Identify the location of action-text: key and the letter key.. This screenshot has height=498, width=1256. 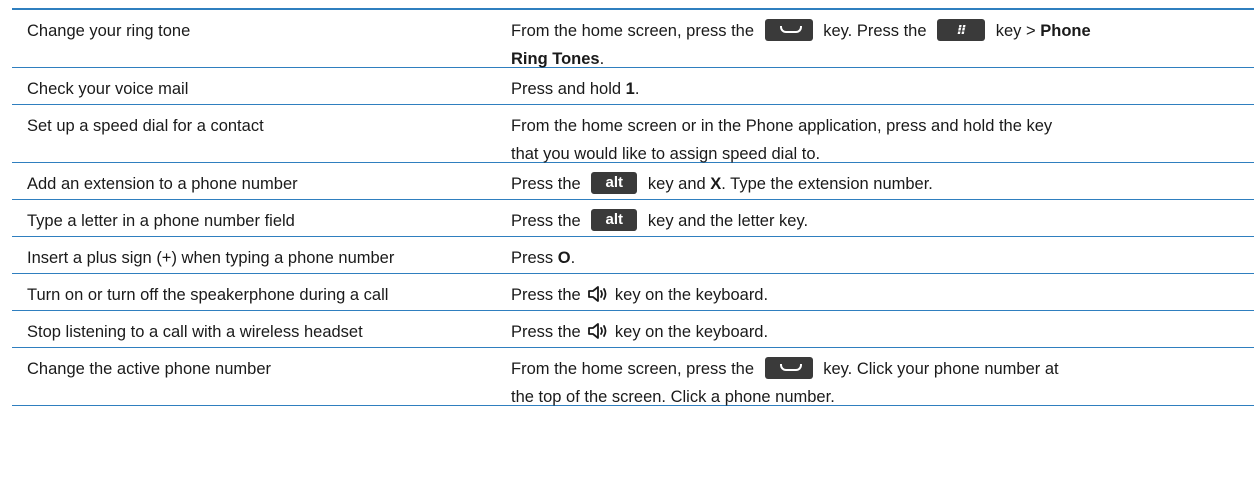
(728, 221).